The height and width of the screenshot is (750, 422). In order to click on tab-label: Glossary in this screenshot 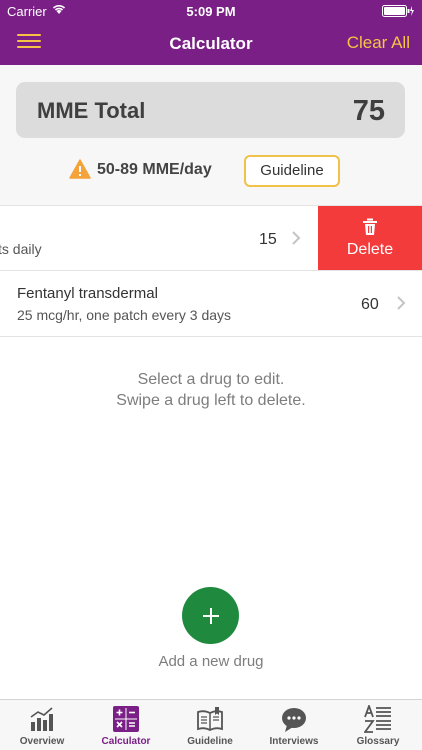, I will do `click(378, 741)`.